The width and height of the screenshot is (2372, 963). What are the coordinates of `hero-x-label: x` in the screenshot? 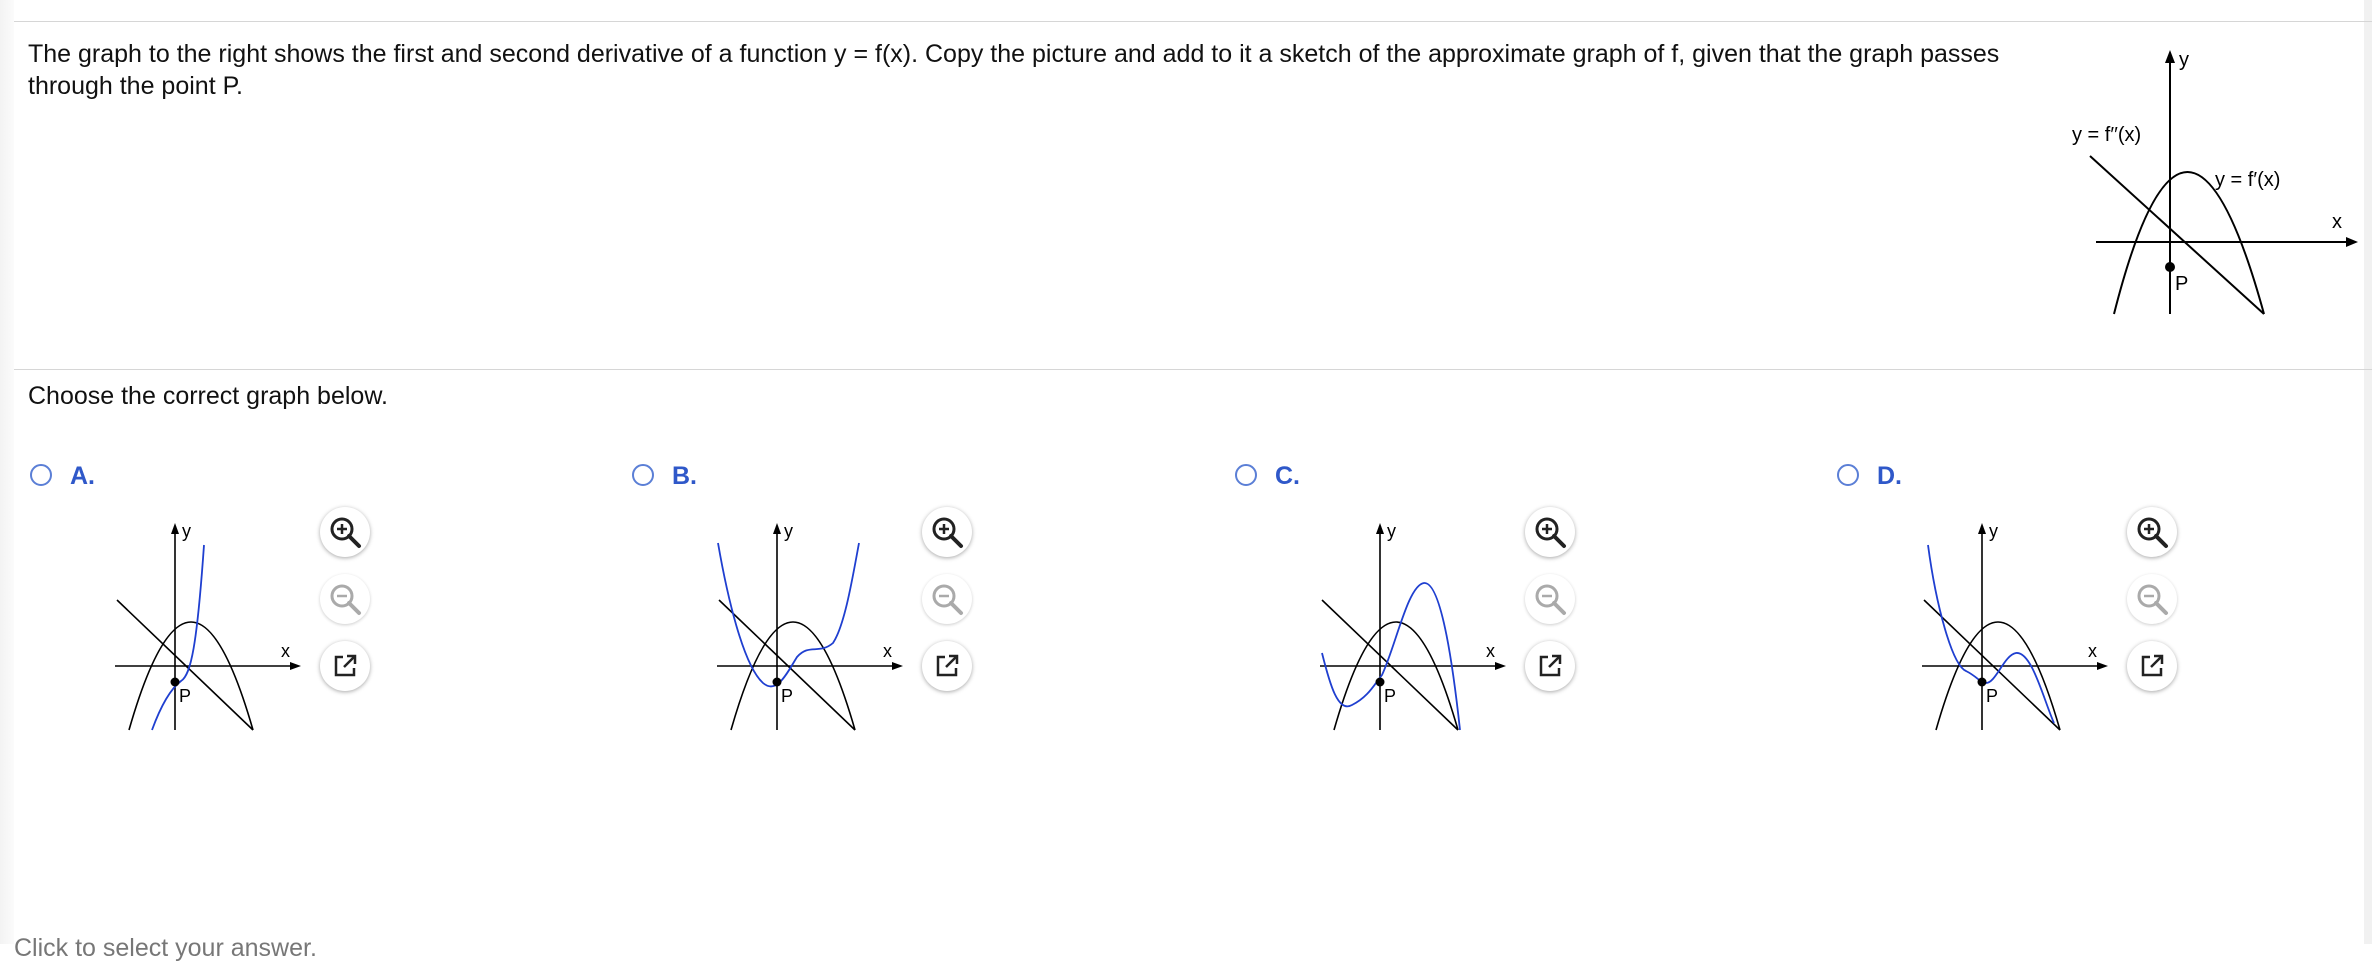 It's located at (2337, 222).